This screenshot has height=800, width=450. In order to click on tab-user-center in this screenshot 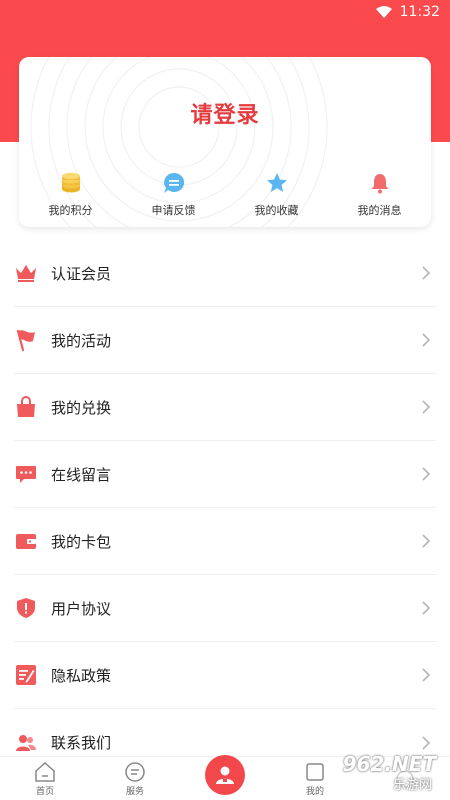, I will do `click(225, 777)`.